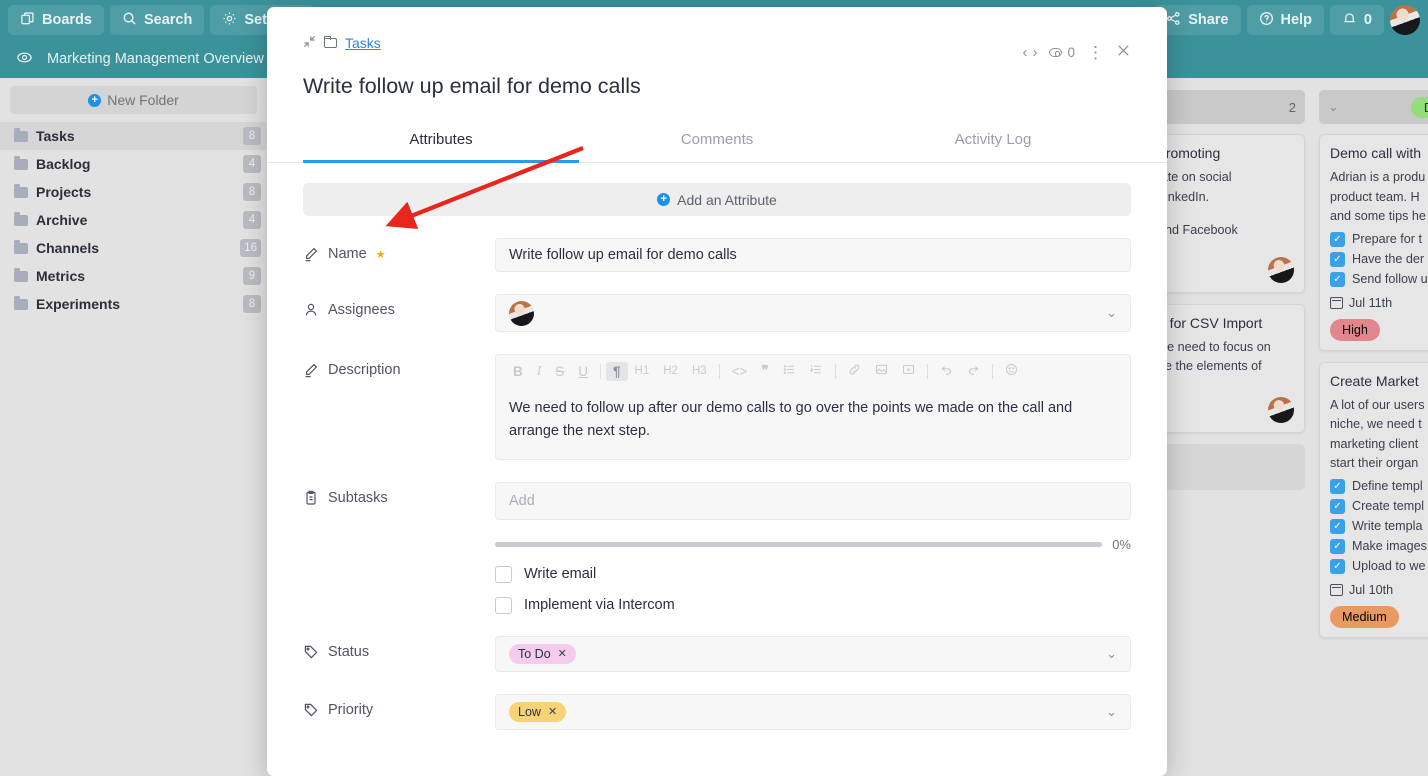 This screenshot has width=1428, height=776. What do you see at coordinates (309, 43) in the screenshot?
I see `collapse-icon` at bounding box center [309, 43].